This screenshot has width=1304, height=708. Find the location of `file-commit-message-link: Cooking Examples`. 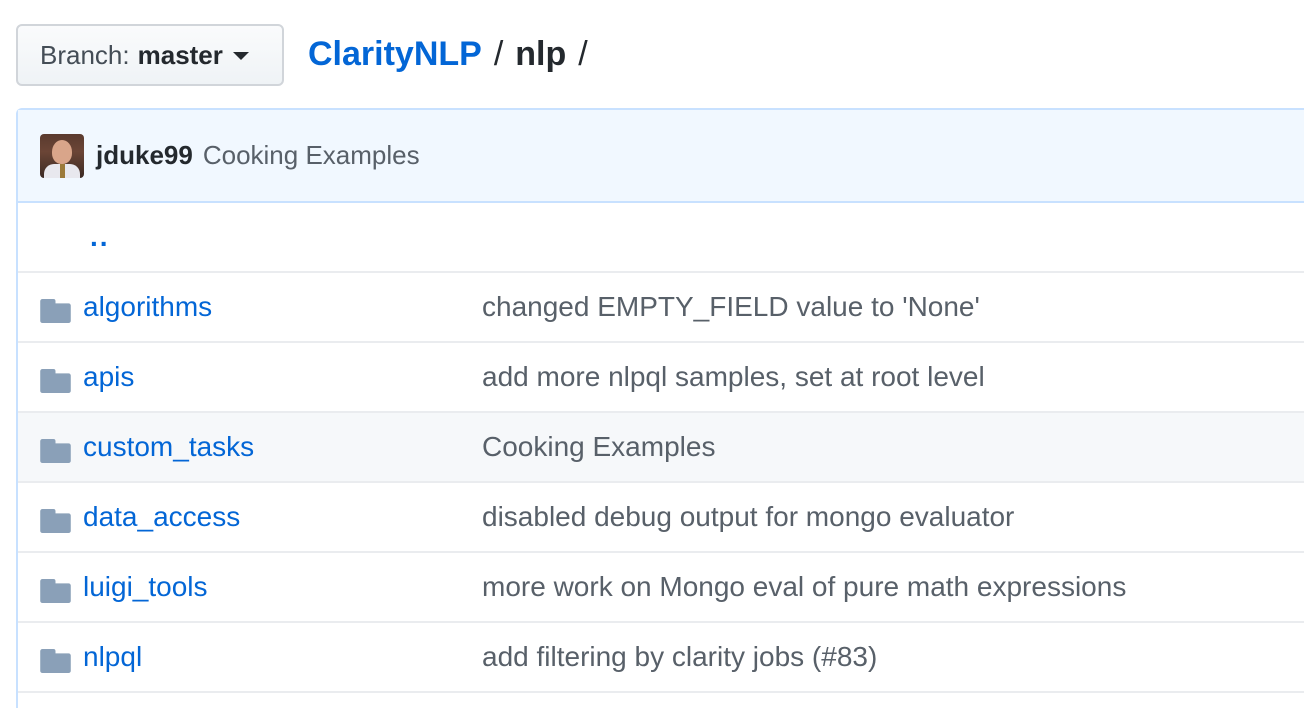

file-commit-message-link: Cooking Examples is located at coordinates (598, 447).